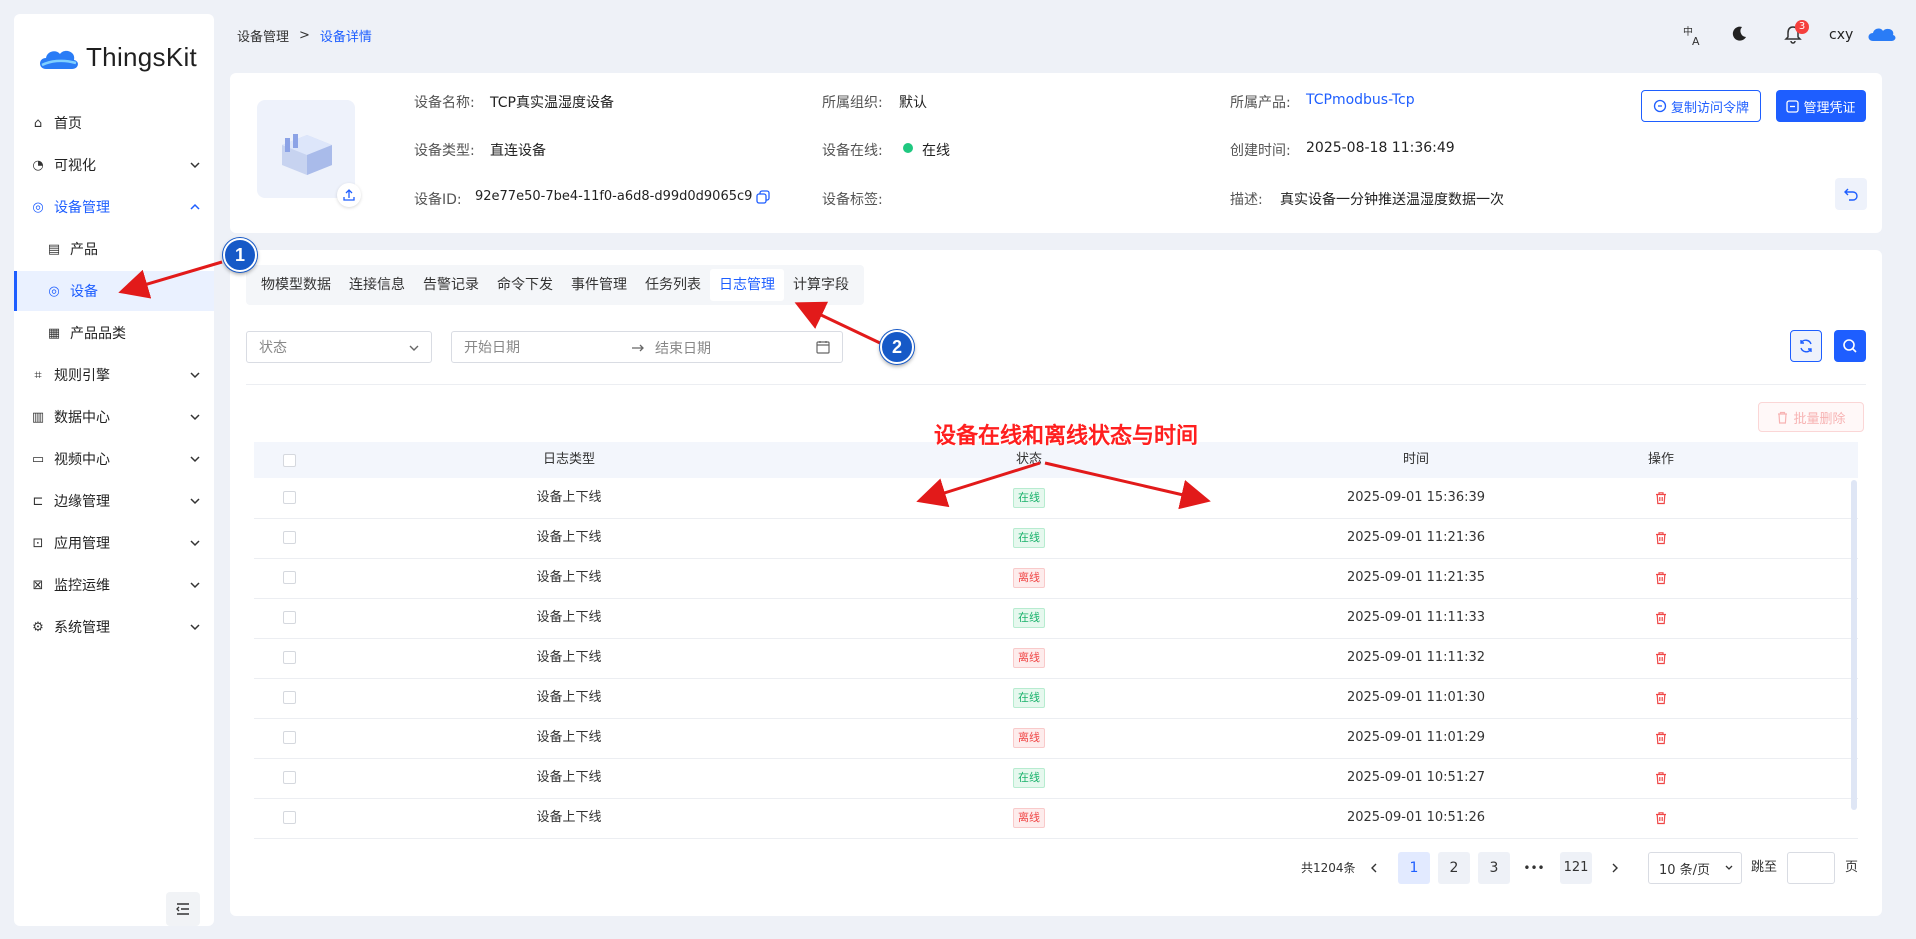 The height and width of the screenshot is (939, 1916). Describe the element at coordinates (1066, 436) in the screenshot. I see `annotation-note: 设备在线和离线状态与时间` at that location.